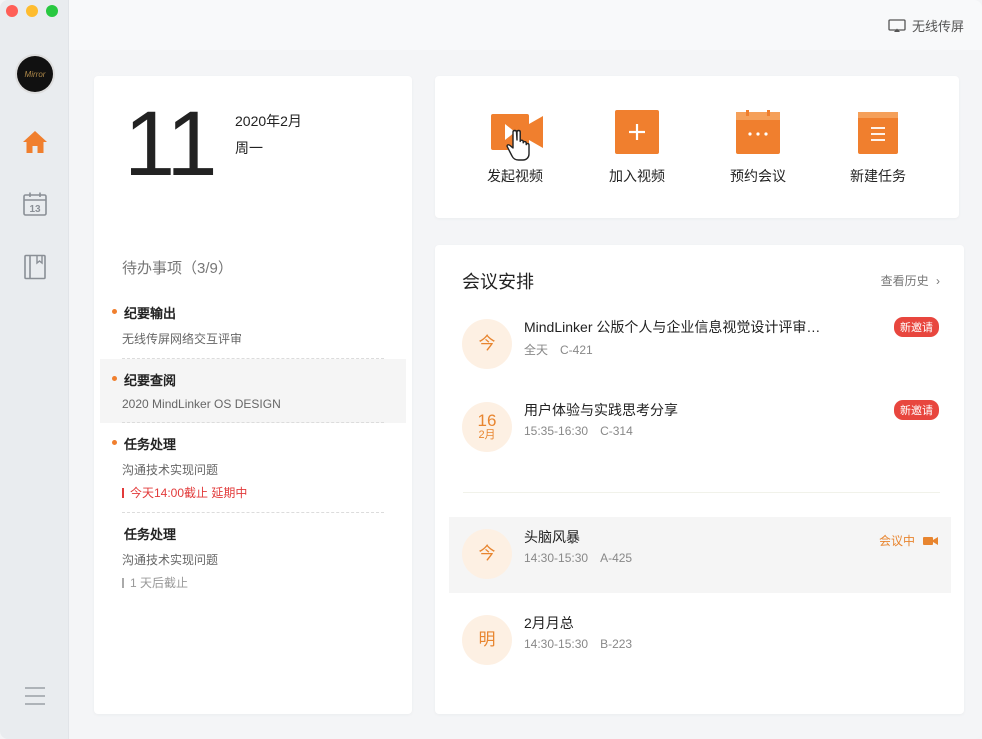  Describe the element at coordinates (556, 431) in the screenshot. I see `meeting-time: 15:35-16:30` at that location.